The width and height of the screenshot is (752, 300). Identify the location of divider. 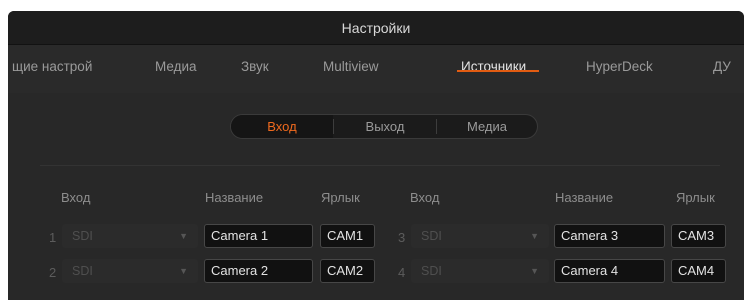
(380, 165).